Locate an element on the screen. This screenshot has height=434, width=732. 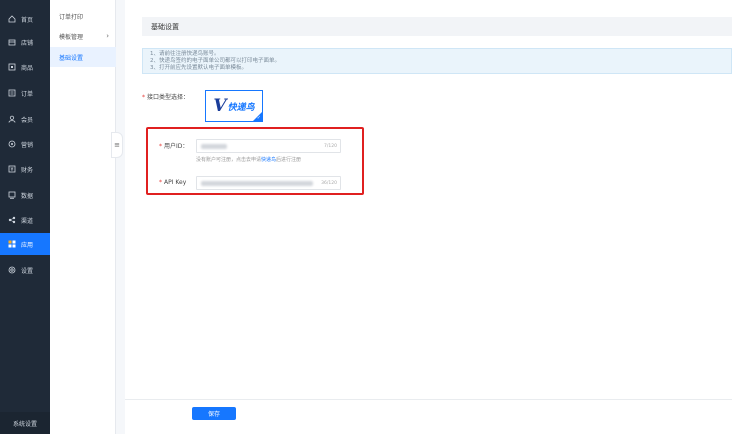
subnav-item-basic-settings: 基础设置 is located at coordinates (83, 57).